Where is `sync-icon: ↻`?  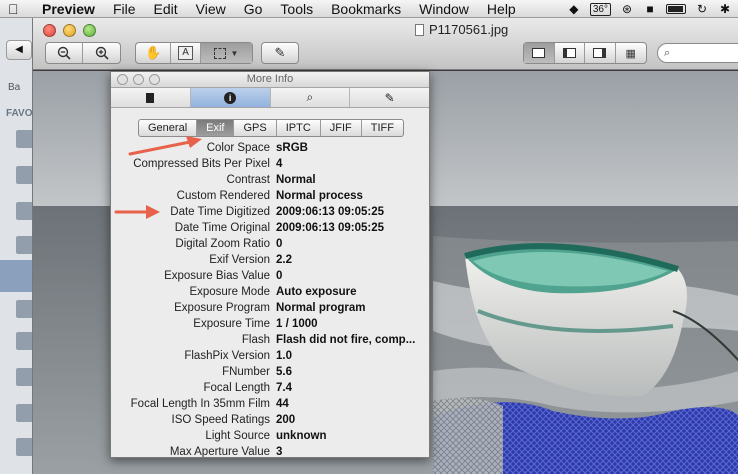 sync-icon: ↻ is located at coordinates (702, 9).